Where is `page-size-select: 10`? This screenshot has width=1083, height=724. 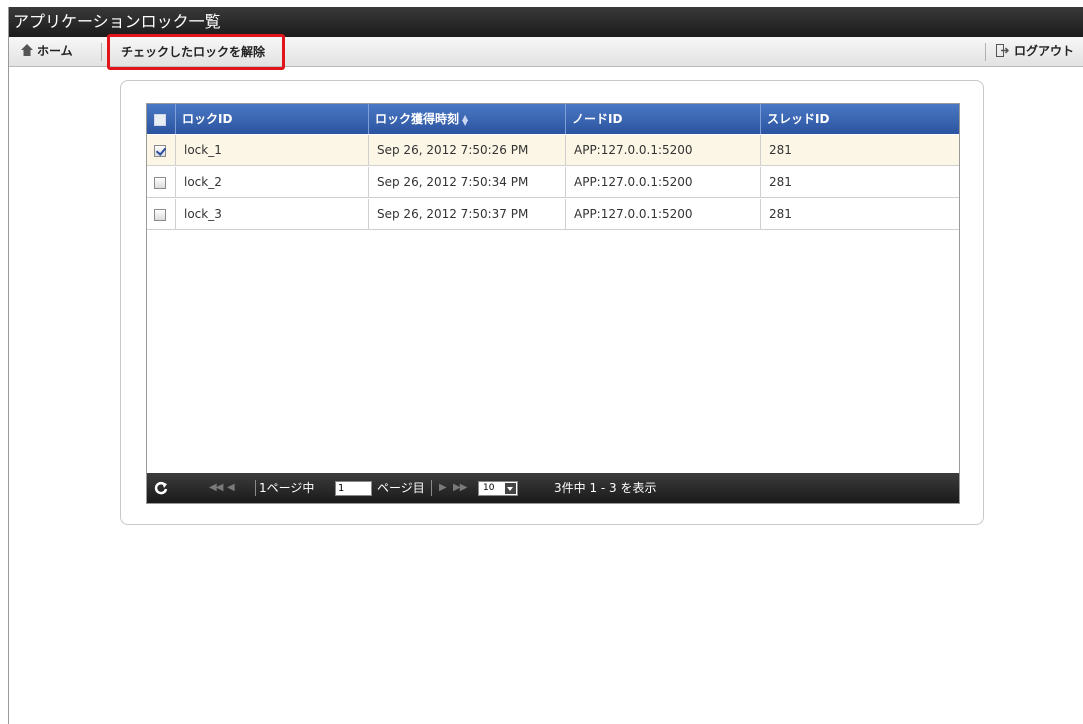 page-size-select: 10 is located at coordinates (498, 488).